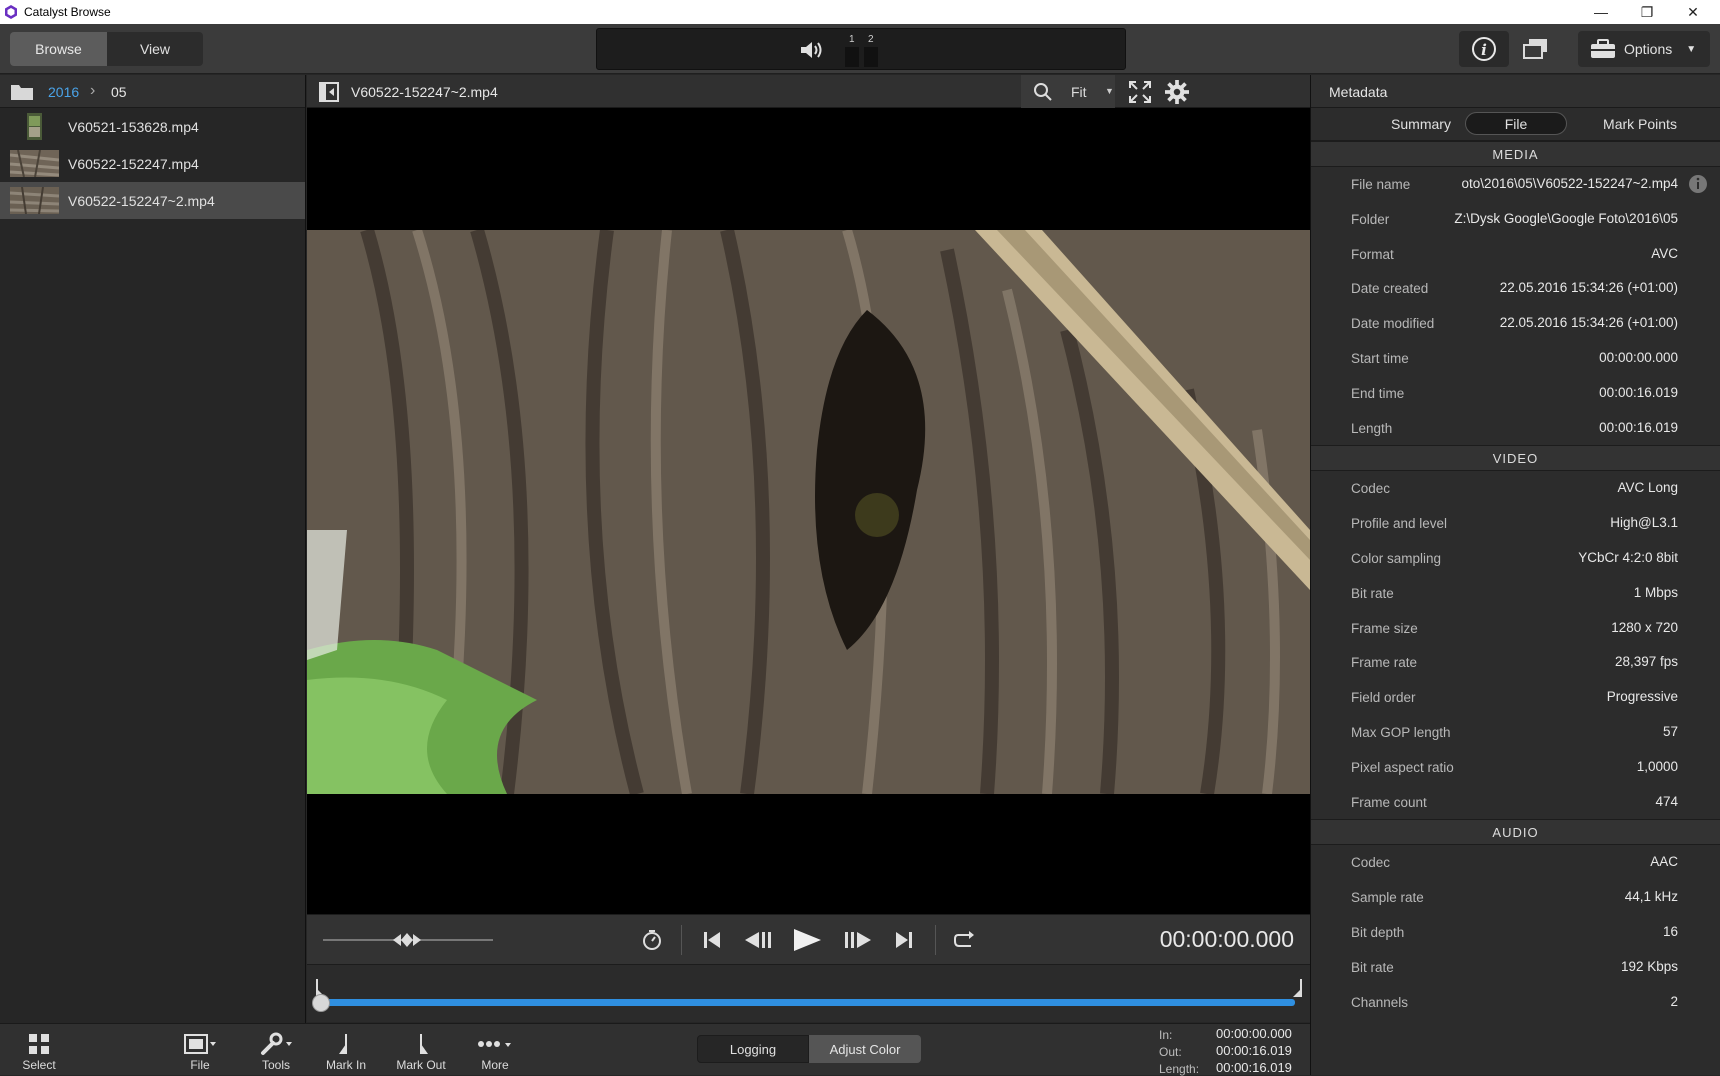 The image size is (1720, 1076). I want to click on metadata-value: Z:\Dysk Google\Google Foto\2016\05, so click(1566, 218).